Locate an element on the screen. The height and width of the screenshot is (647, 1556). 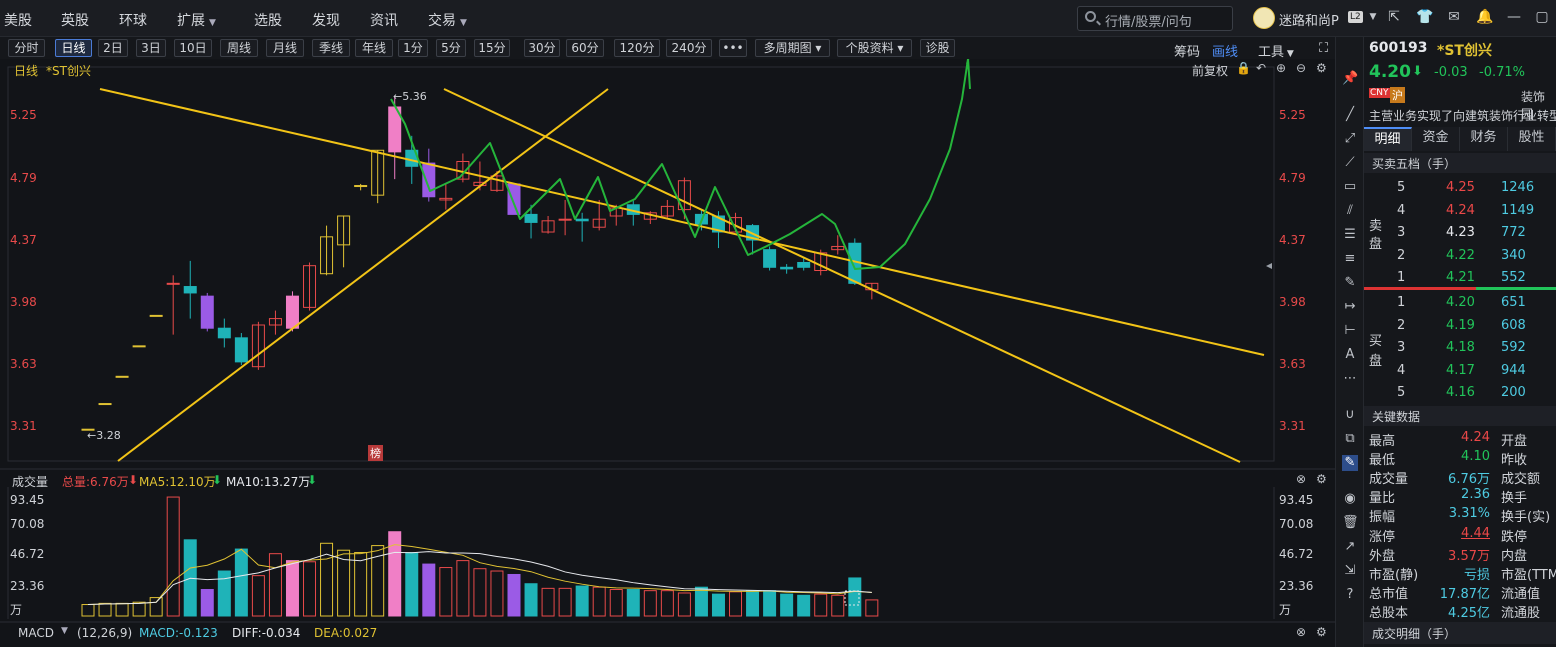
nav-item: 发现 is located at coordinates (326, 20).